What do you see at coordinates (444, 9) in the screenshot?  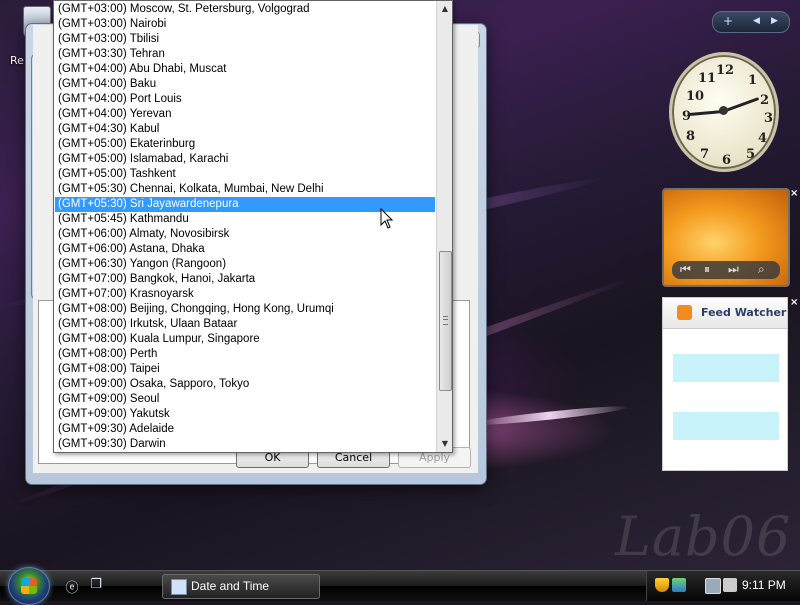 I see `scroll-up-arrow-icon: ▲` at bounding box center [444, 9].